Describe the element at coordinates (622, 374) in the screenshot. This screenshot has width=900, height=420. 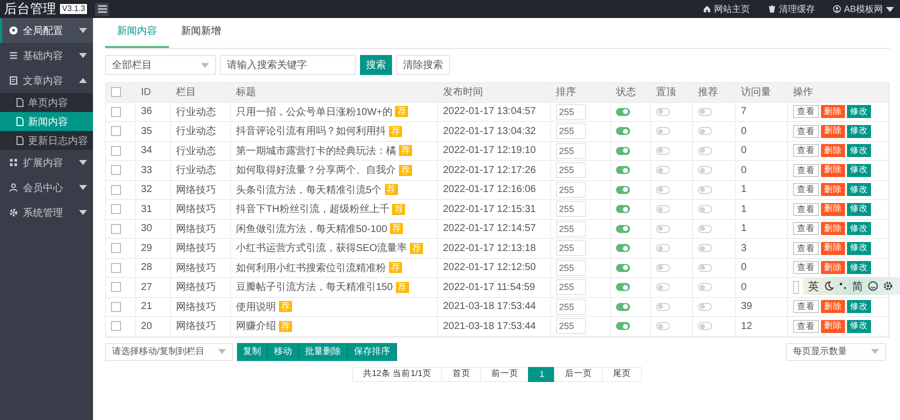
I see `page-link: 尾页` at that location.